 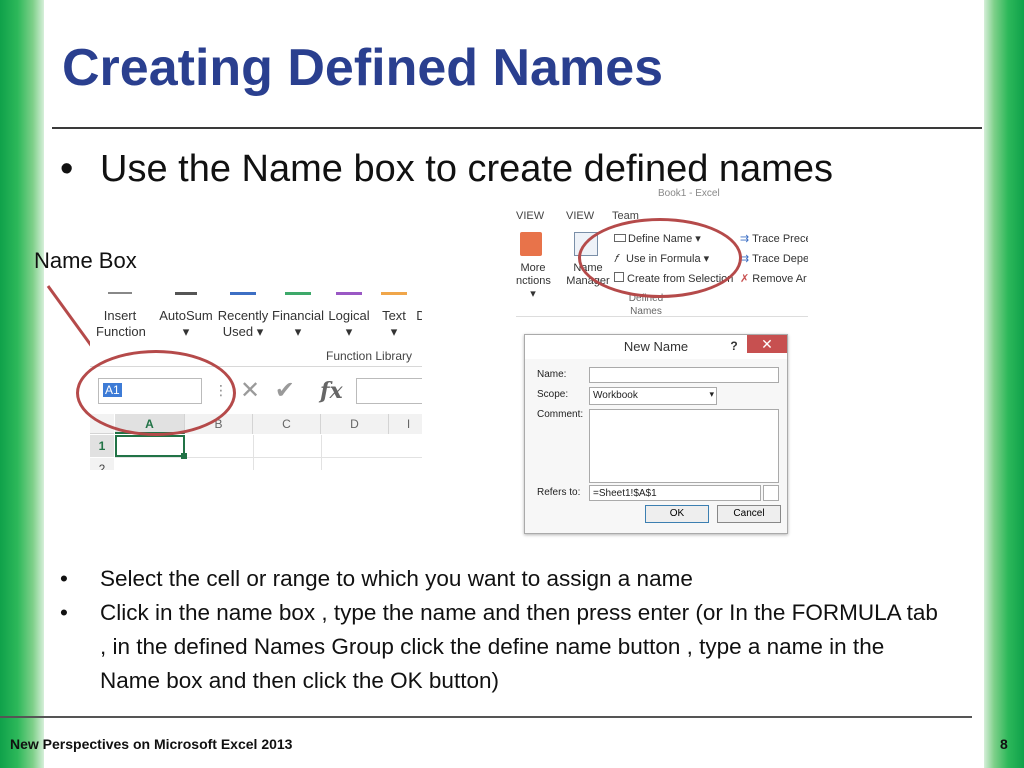 I want to click on book-purple-icon, so click(x=349, y=298).